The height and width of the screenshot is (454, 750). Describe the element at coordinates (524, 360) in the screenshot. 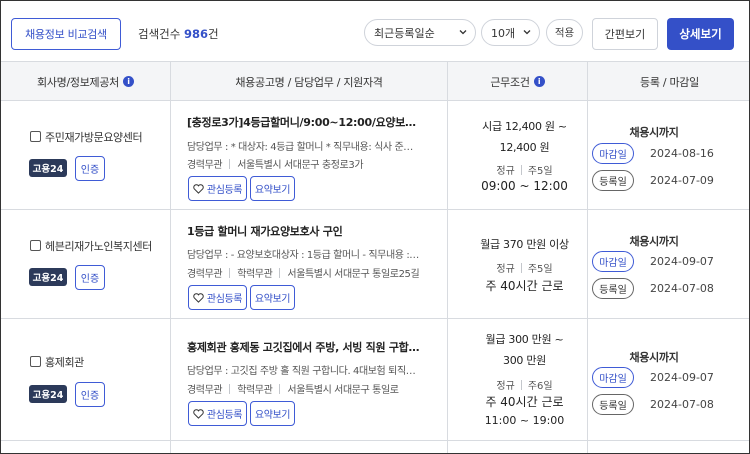

I see `pay-line: 300 만원` at that location.